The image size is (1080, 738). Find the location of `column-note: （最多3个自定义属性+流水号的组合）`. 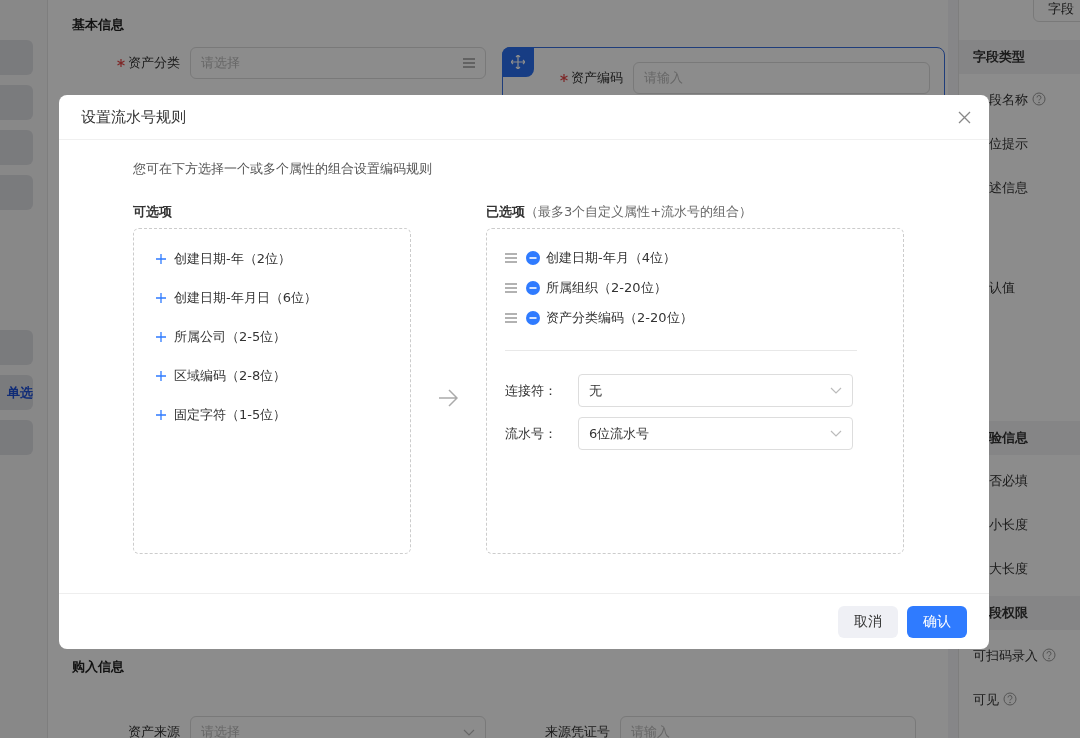

column-note: （最多3个自定义属性+流水号的组合） is located at coordinates (639, 211).